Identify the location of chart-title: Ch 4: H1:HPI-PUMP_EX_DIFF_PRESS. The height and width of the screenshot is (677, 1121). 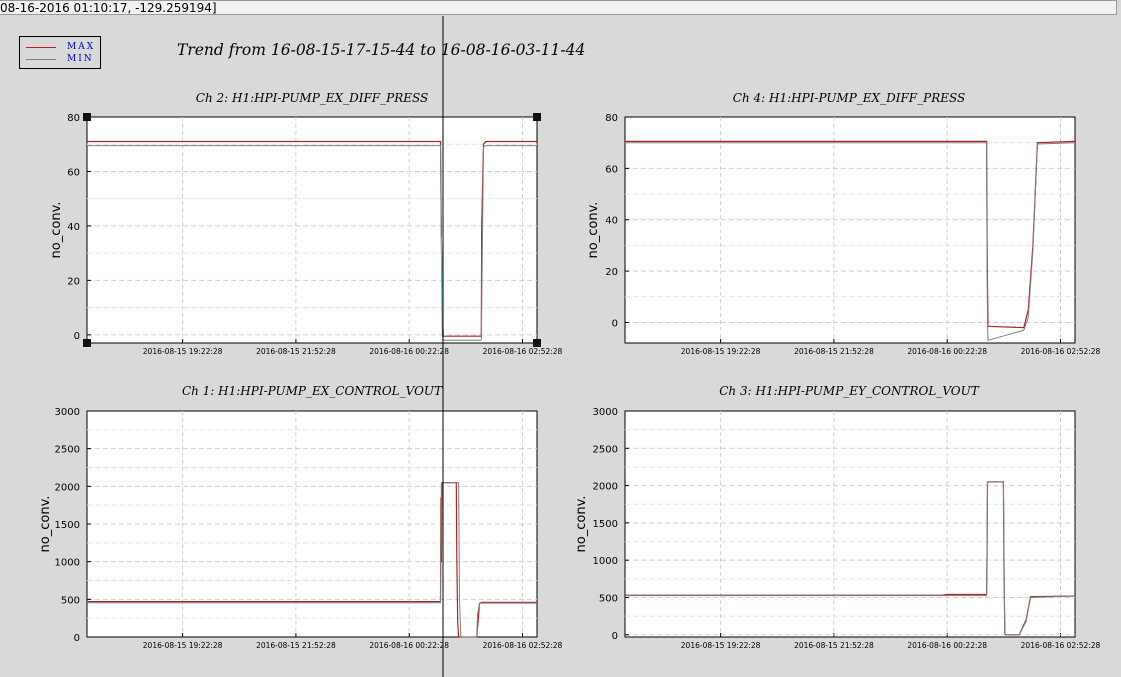
(849, 98).